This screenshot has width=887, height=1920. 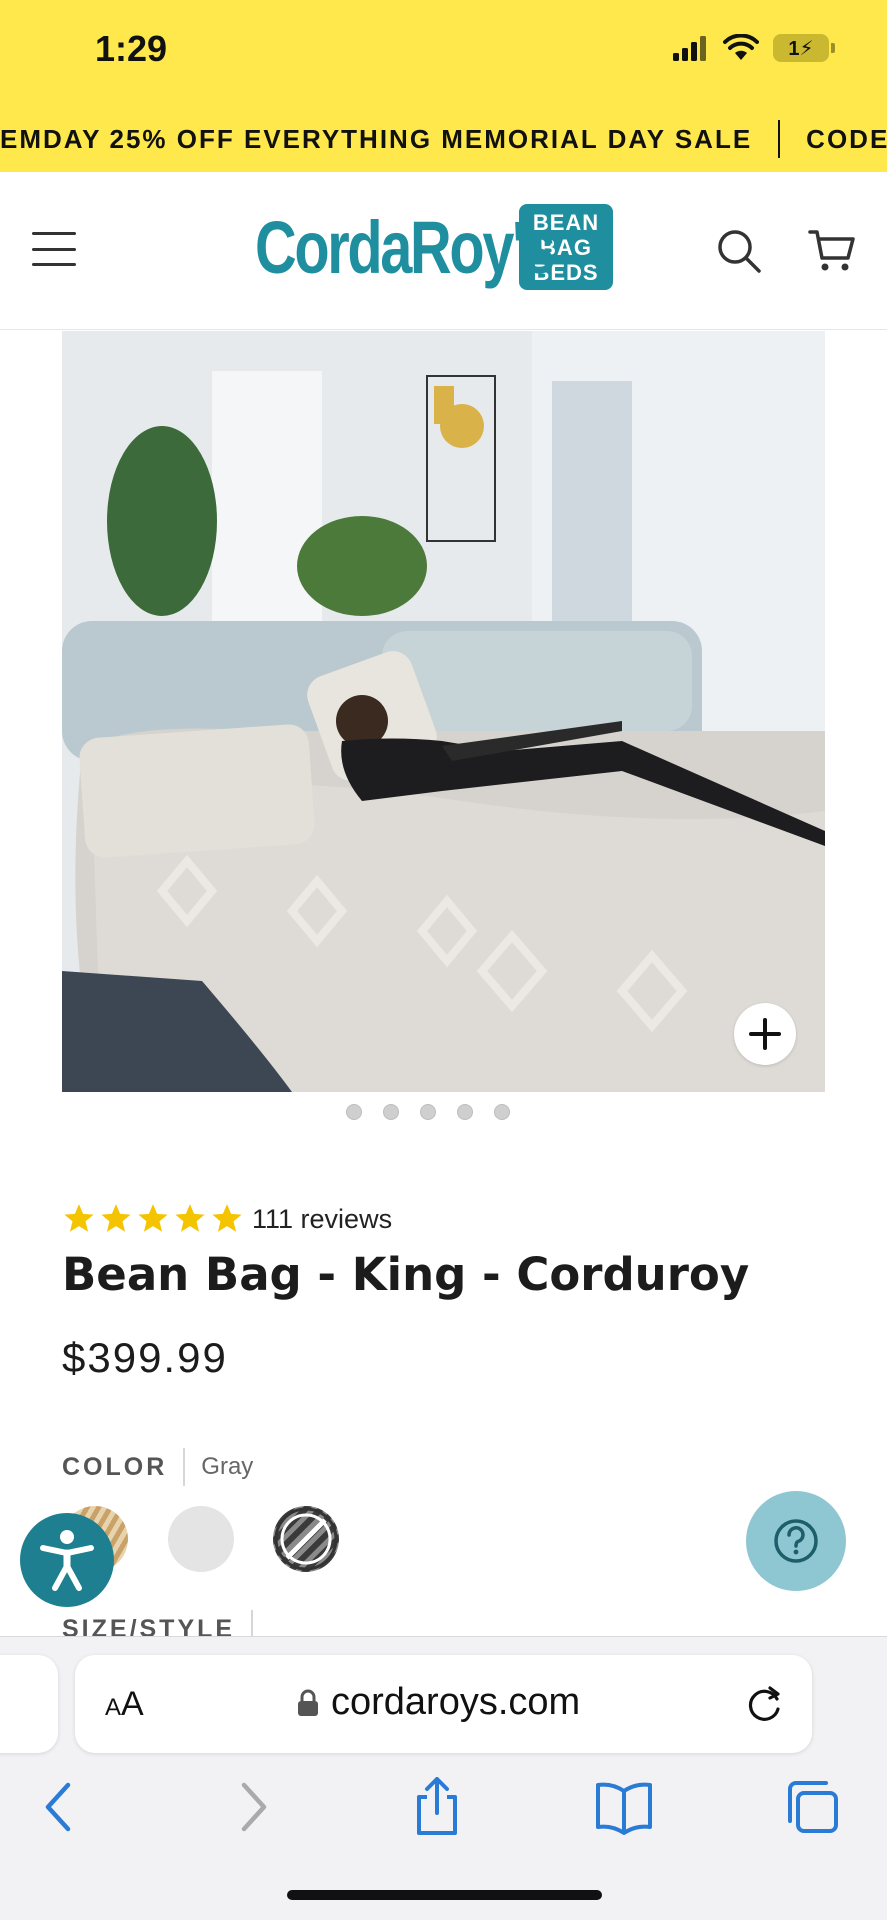 I want to click on reviews-count: 111 reviews, so click(x=322, y=1219).